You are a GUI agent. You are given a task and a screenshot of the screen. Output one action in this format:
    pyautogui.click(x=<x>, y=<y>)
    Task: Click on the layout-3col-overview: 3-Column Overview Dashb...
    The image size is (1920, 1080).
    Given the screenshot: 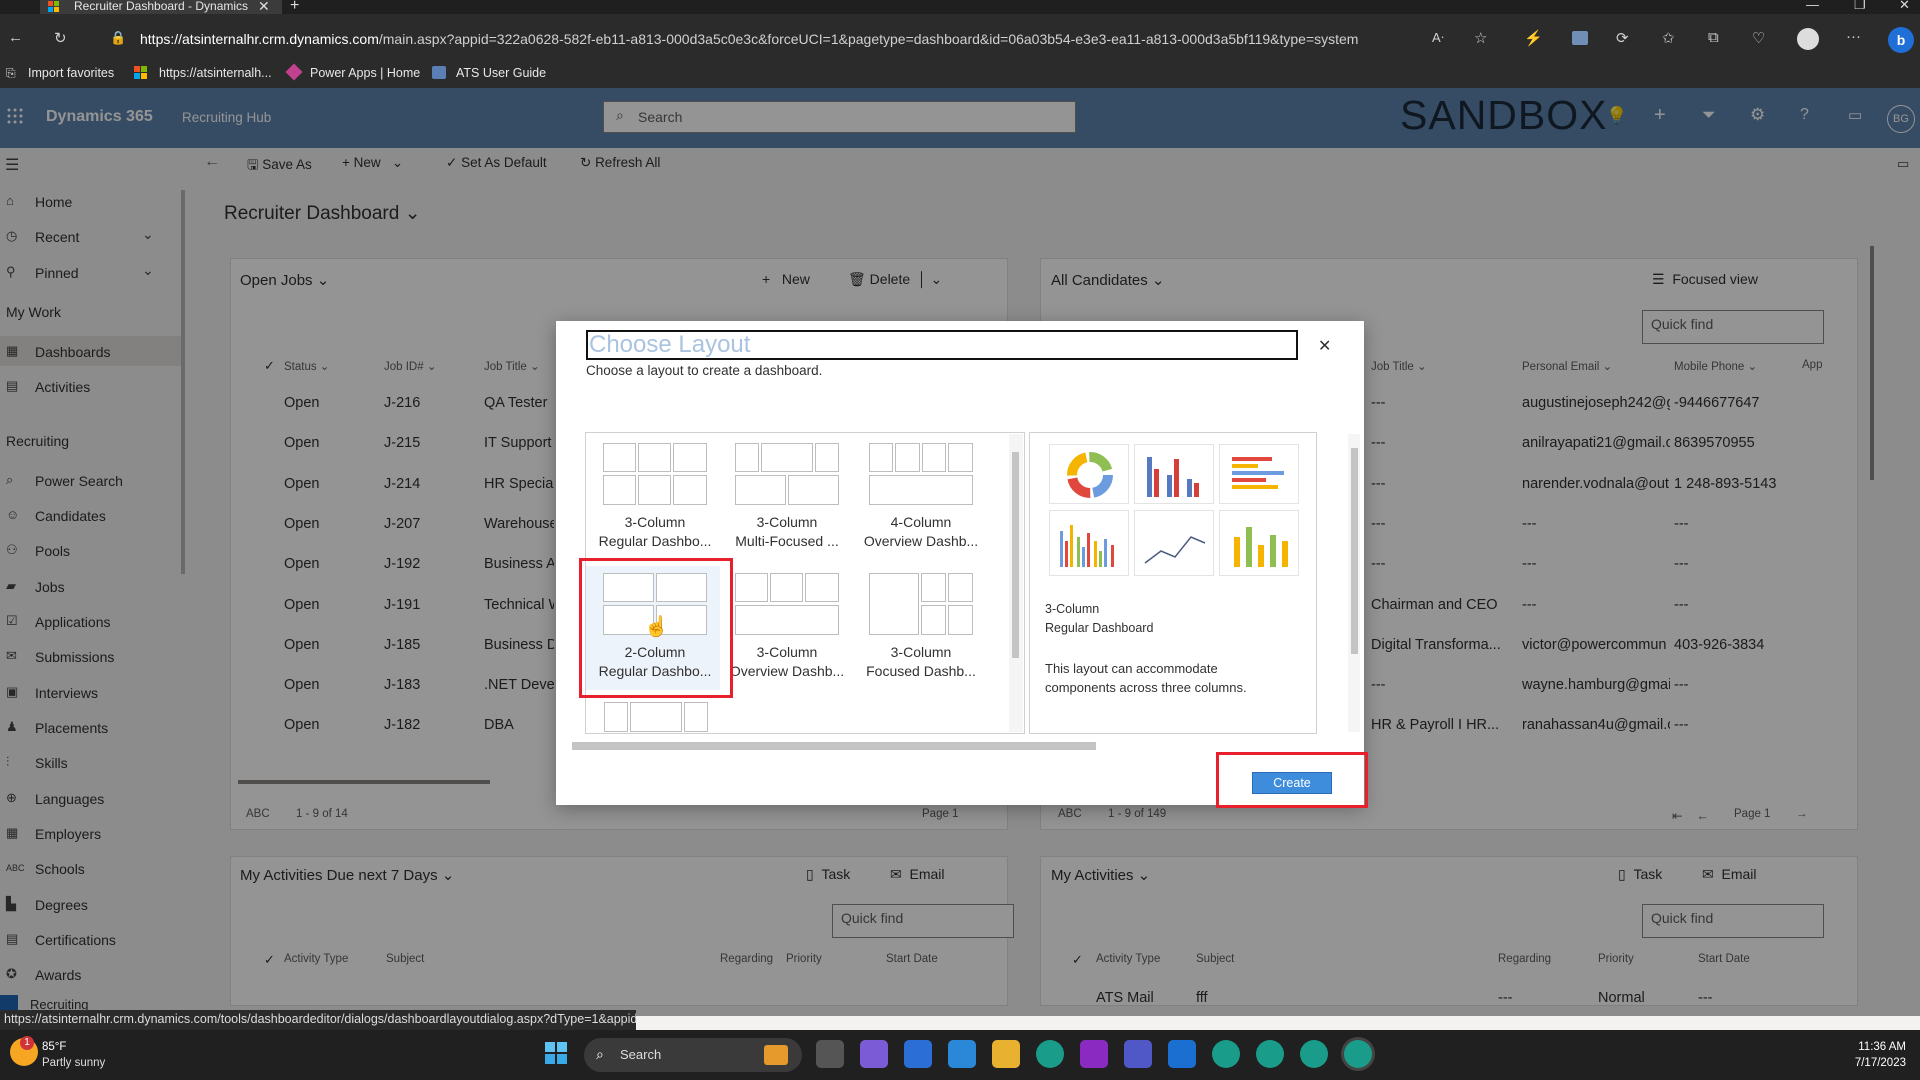 What is the action you would take?
    pyautogui.click(x=787, y=627)
    